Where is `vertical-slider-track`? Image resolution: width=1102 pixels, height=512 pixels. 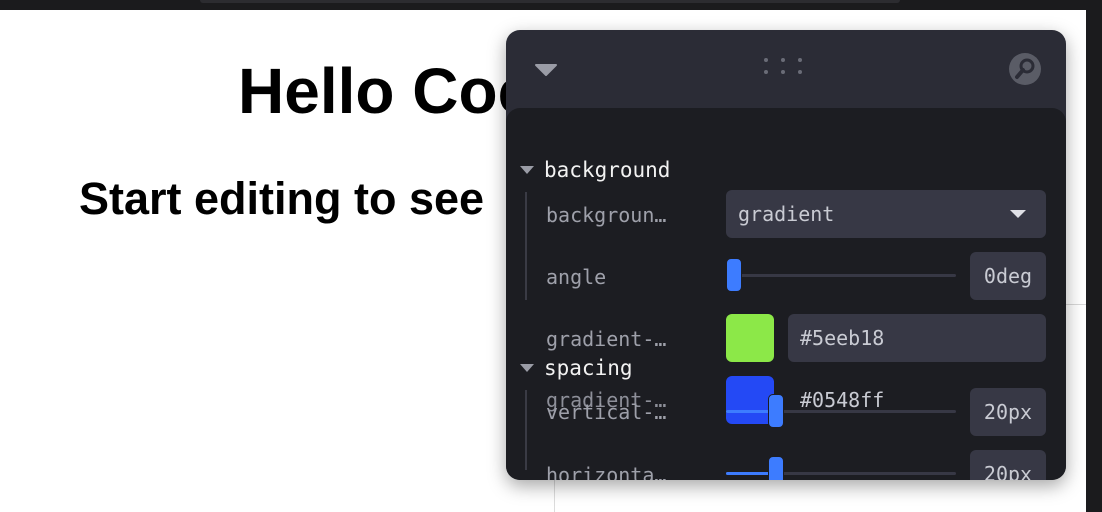 vertical-slider-track is located at coordinates (841, 411).